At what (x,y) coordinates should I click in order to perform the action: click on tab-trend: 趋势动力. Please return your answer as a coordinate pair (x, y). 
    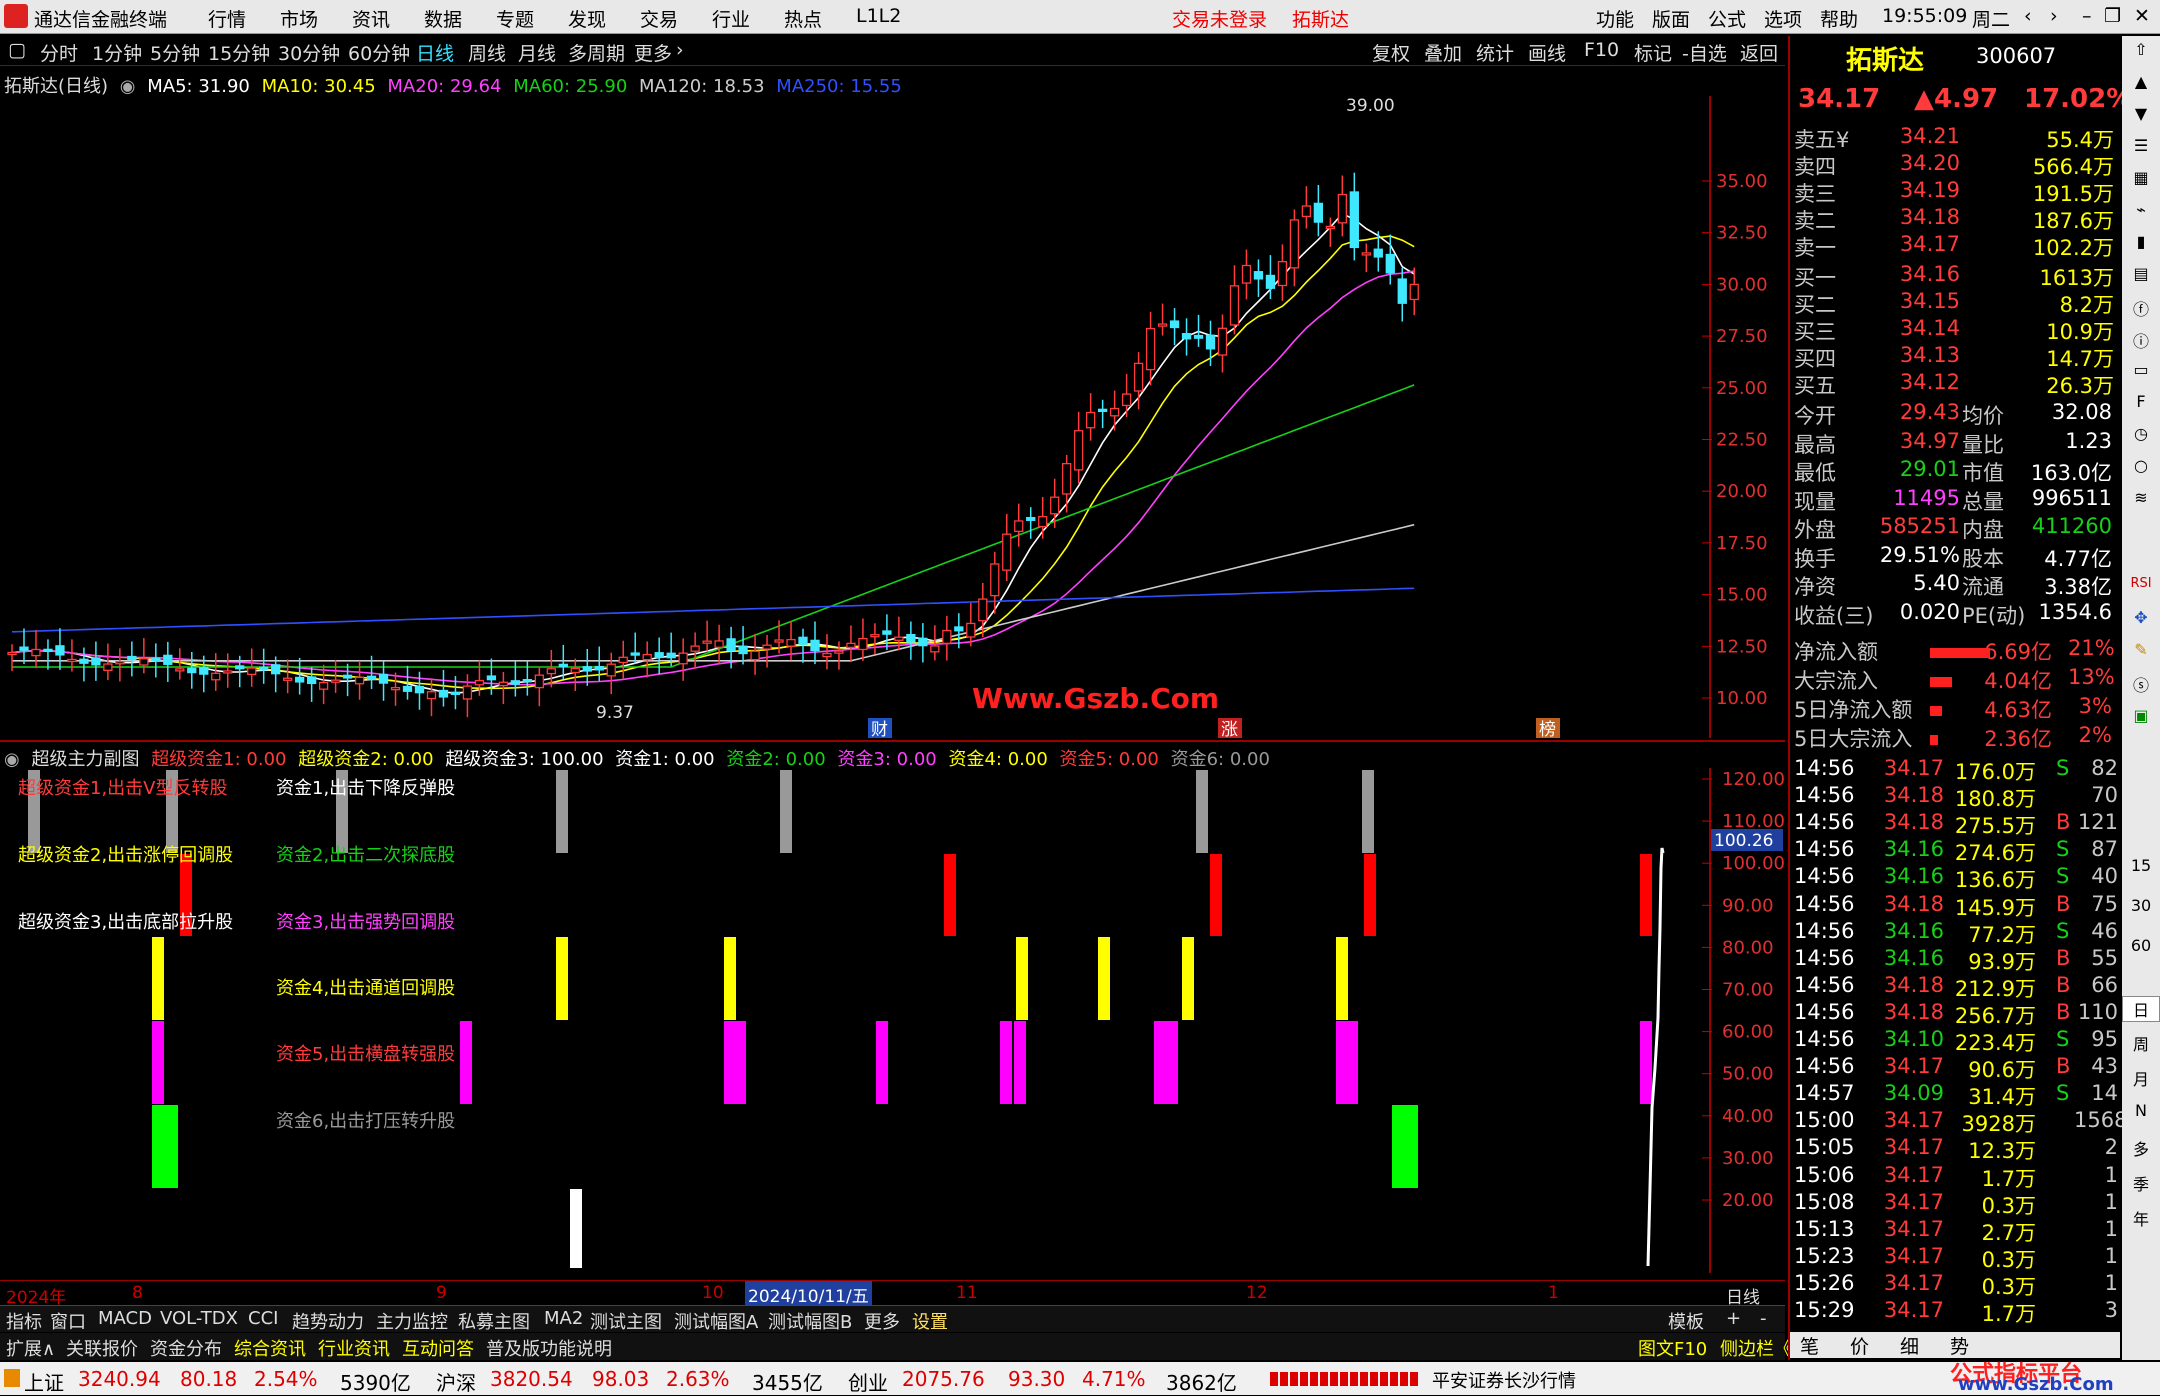
    Looking at the image, I should click on (328, 1321).